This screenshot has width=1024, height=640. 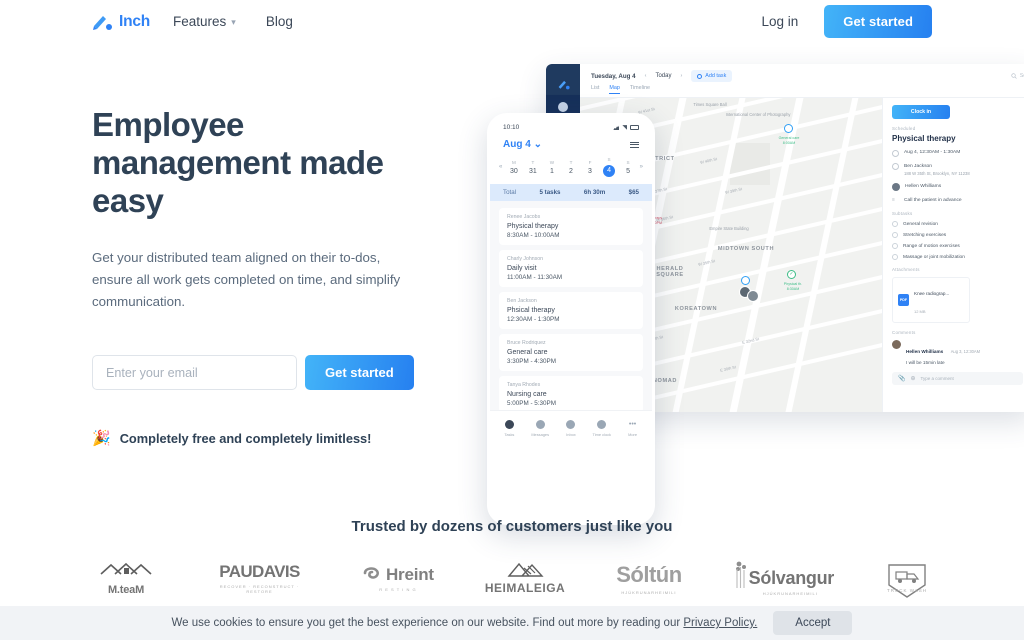 I want to click on houses-icon, so click(x=126, y=568).